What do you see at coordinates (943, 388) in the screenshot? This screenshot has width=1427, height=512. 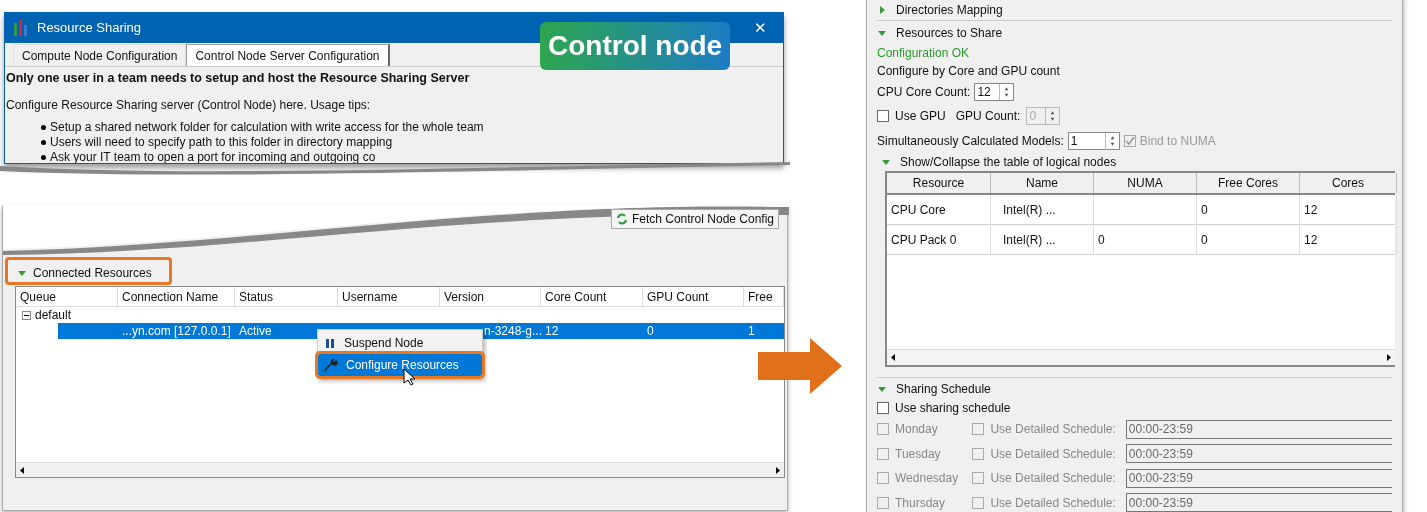 I see `section-header: Sharing Schedule` at bounding box center [943, 388].